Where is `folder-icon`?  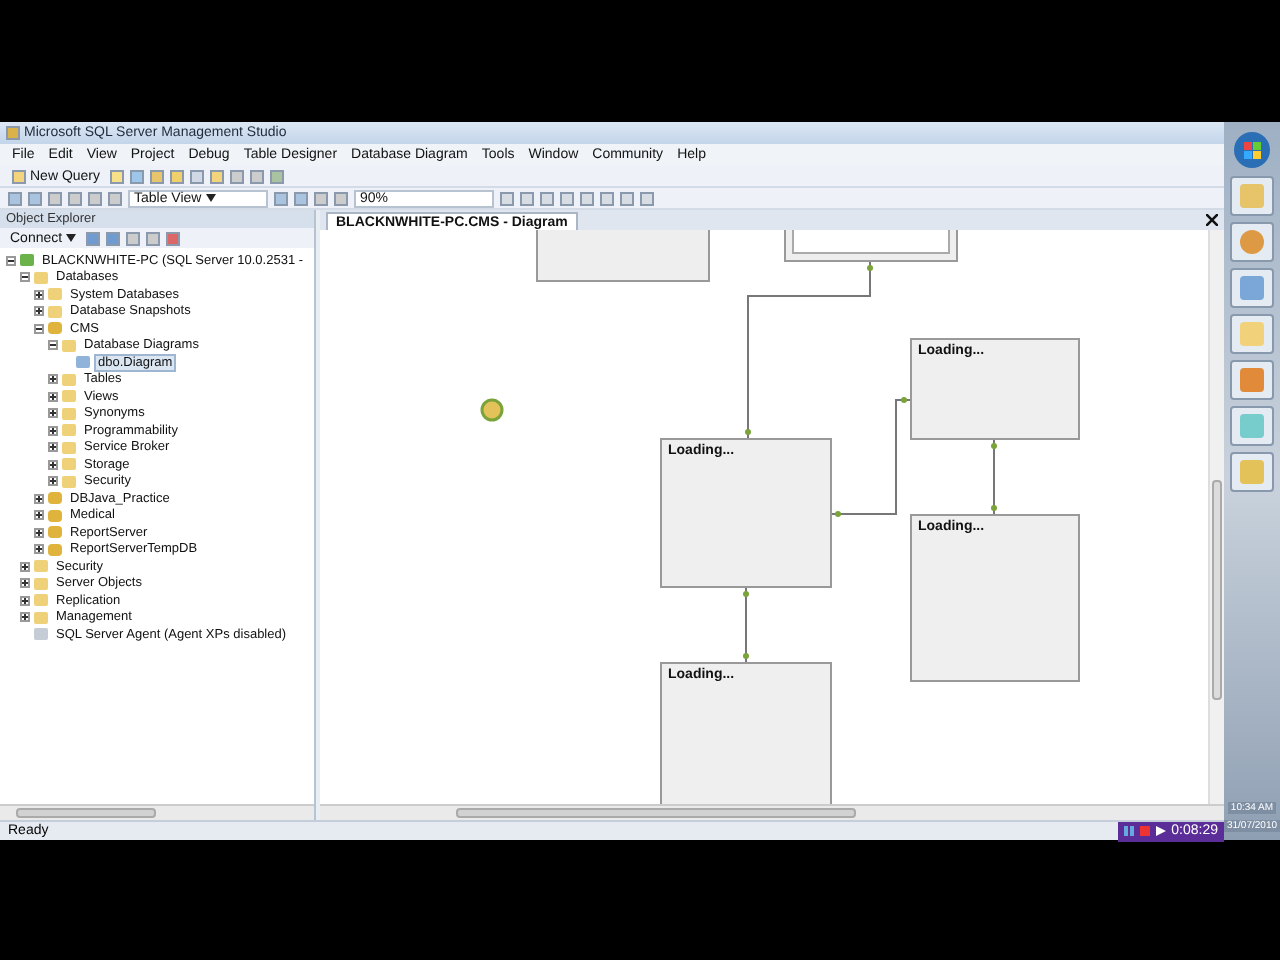
folder-icon is located at coordinates (69, 345).